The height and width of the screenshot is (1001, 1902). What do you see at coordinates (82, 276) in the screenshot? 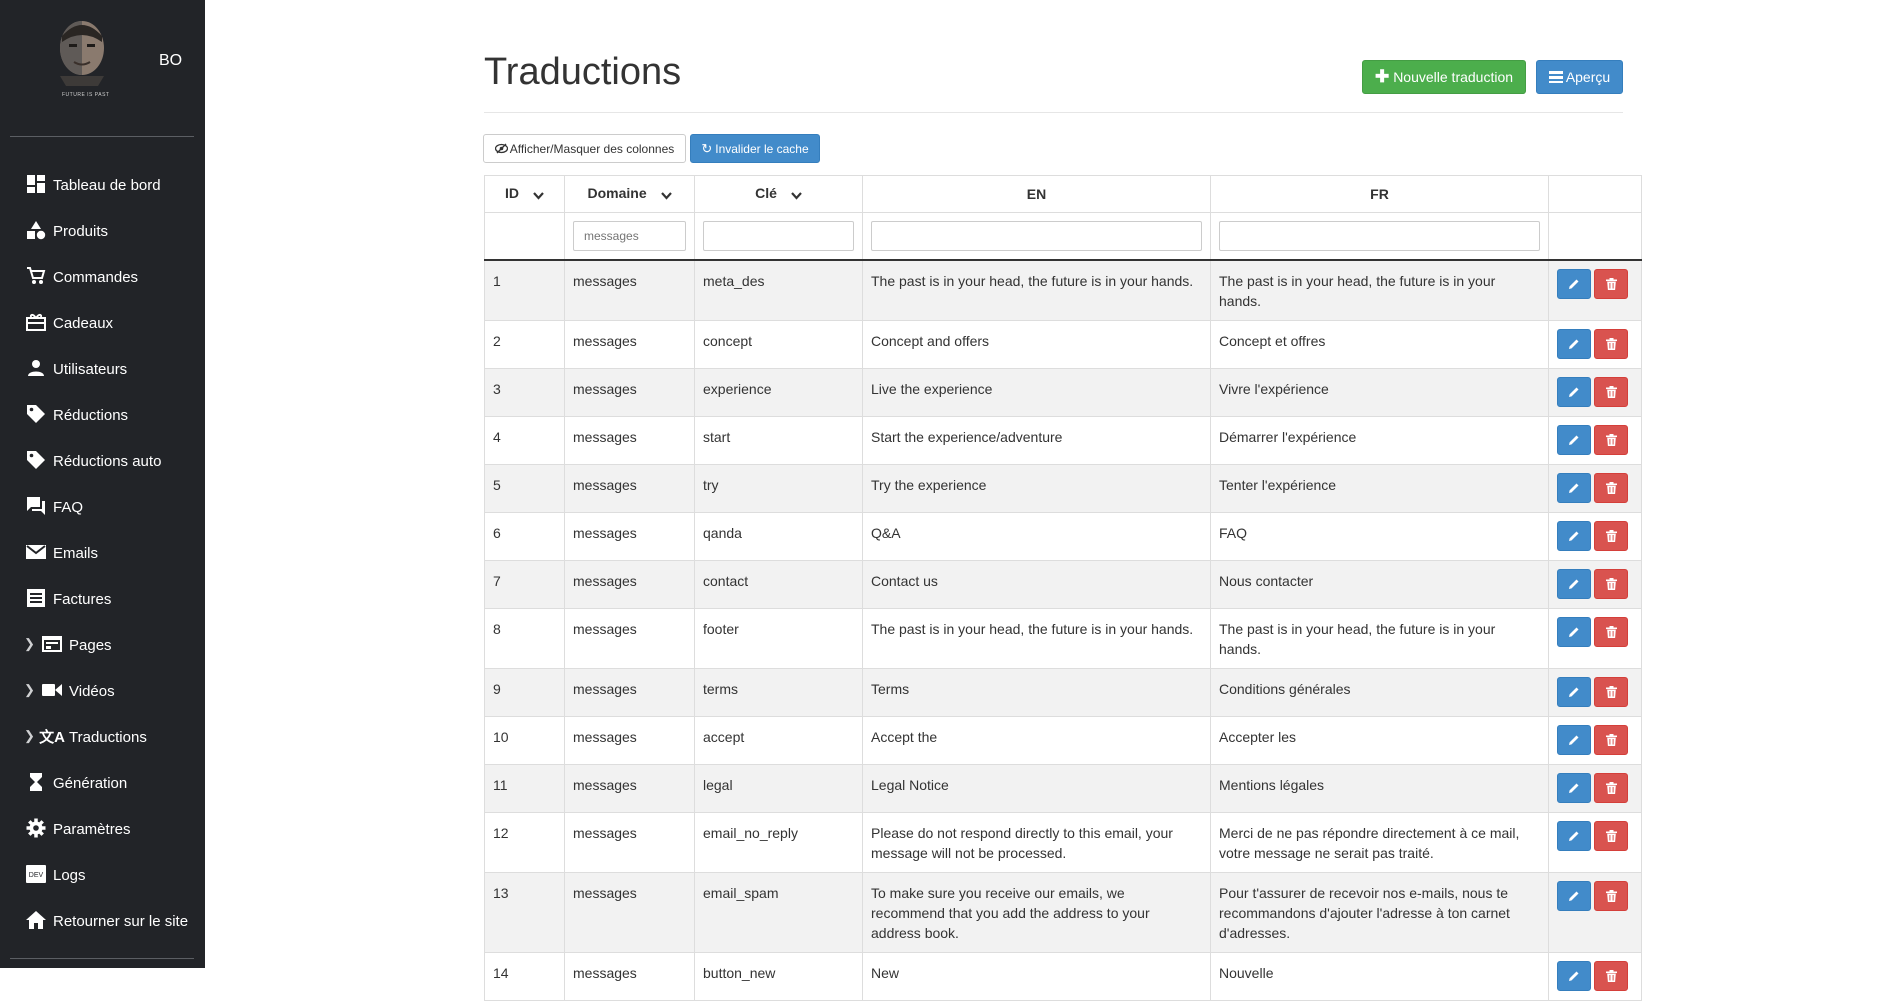
I see `sidebar-item-commandes: Commandes` at bounding box center [82, 276].